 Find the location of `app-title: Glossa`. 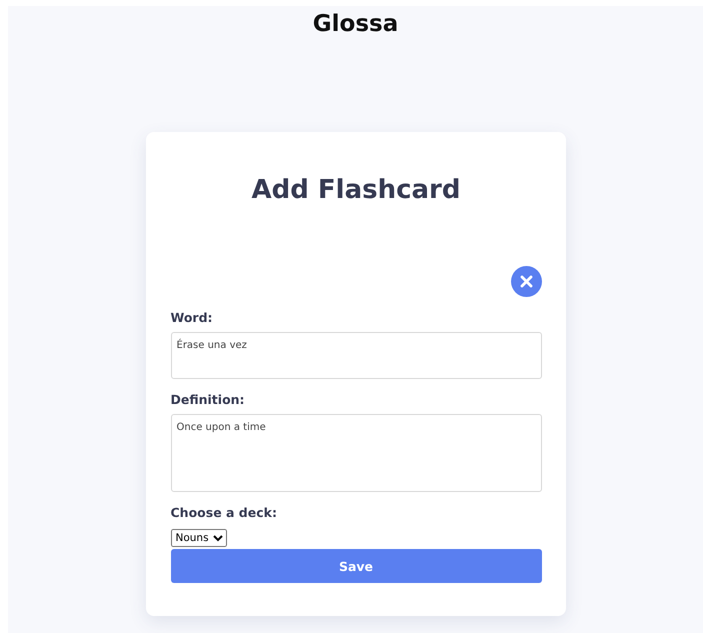

app-title: Glossa is located at coordinates (355, 24).